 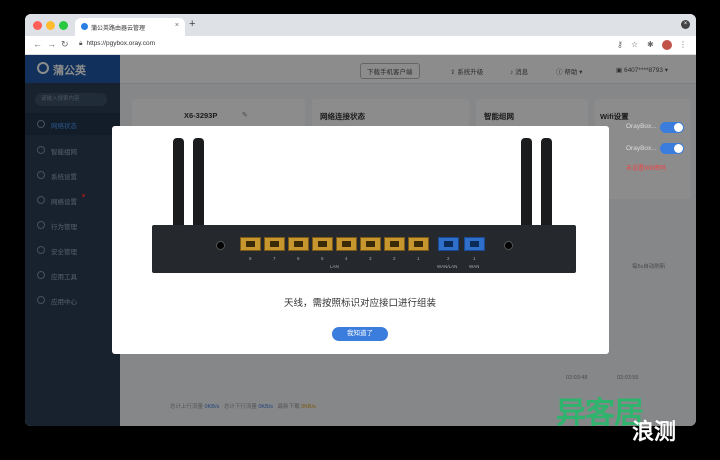 I want to click on lan-label: LAN, so click(x=334, y=266).